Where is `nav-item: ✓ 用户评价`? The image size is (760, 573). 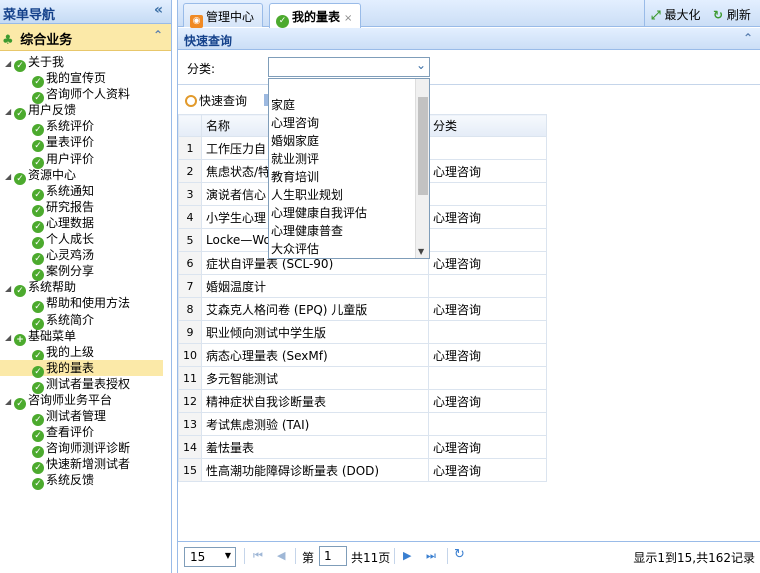 nav-item: ✓ 用户评价 is located at coordinates (85, 160).